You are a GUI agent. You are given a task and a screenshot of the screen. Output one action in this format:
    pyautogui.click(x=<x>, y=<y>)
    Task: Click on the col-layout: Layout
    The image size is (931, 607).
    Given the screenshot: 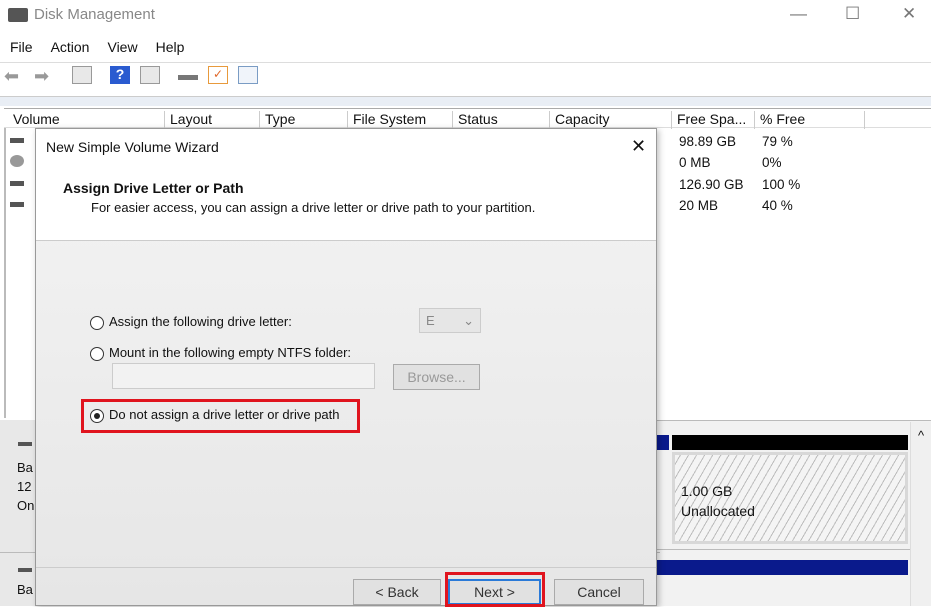 What is the action you would take?
    pyautogui.click(x=212, y=120)
    